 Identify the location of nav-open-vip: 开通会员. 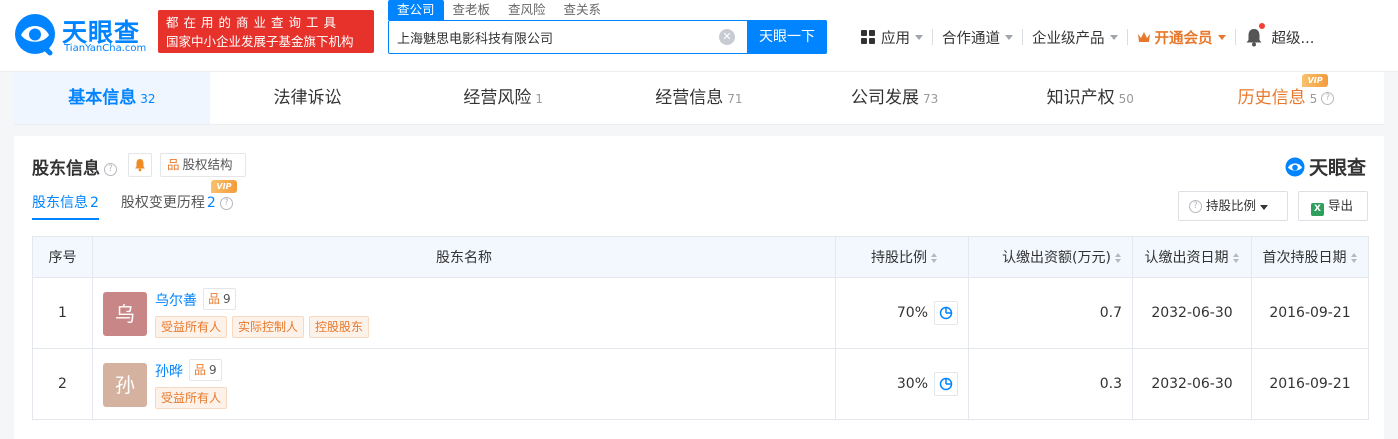
(1186, 37).